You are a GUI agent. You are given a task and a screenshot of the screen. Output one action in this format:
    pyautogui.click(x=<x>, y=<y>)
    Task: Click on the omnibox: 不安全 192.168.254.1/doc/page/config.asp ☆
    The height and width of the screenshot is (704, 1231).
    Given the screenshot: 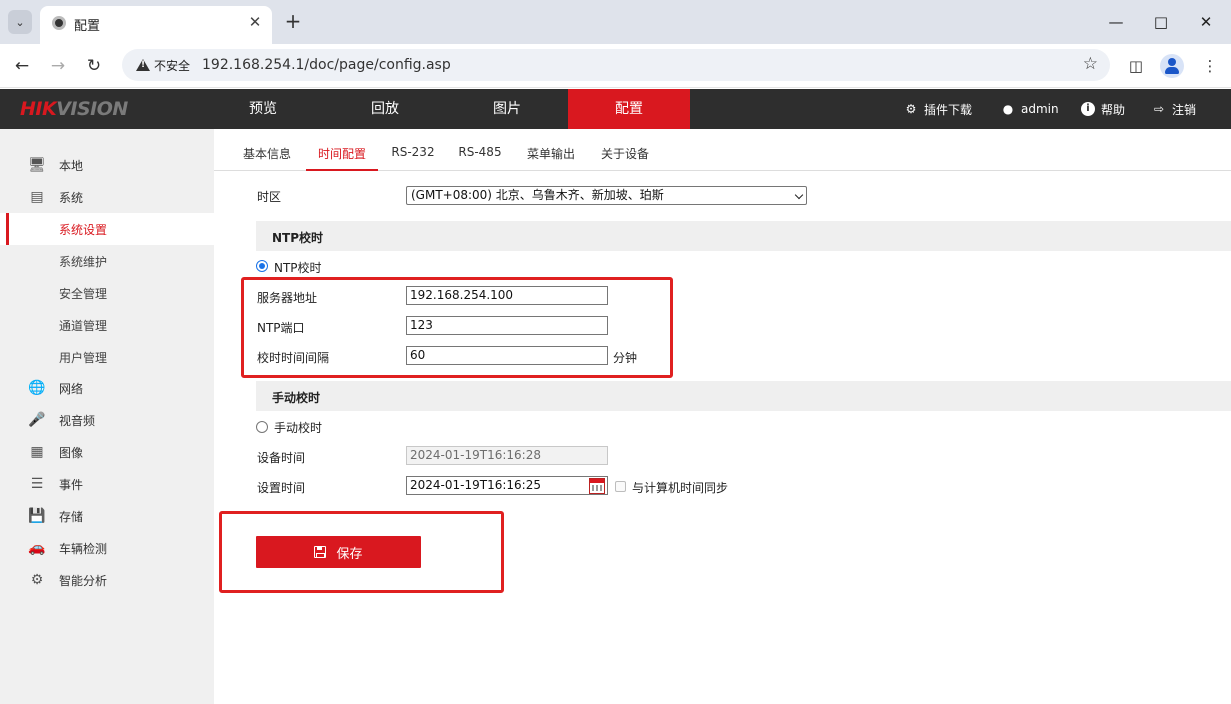 What is the action you would take?
    pyautogui.click(x=616, y=65)
    